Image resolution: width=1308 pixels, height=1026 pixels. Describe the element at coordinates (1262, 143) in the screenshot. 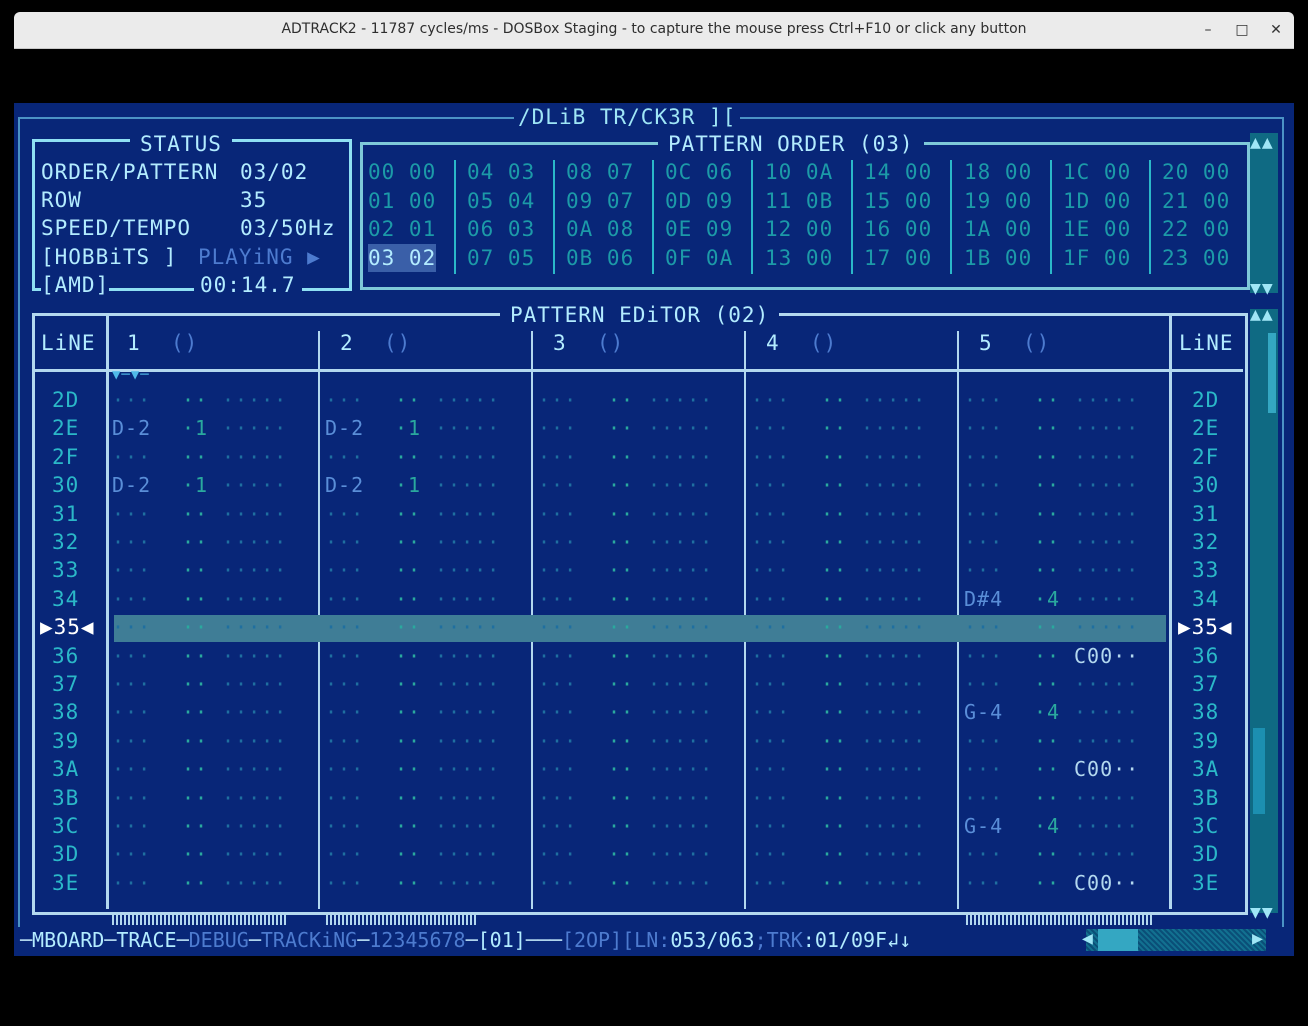

I see `scroll-up-icon: ▲▲` at that location.